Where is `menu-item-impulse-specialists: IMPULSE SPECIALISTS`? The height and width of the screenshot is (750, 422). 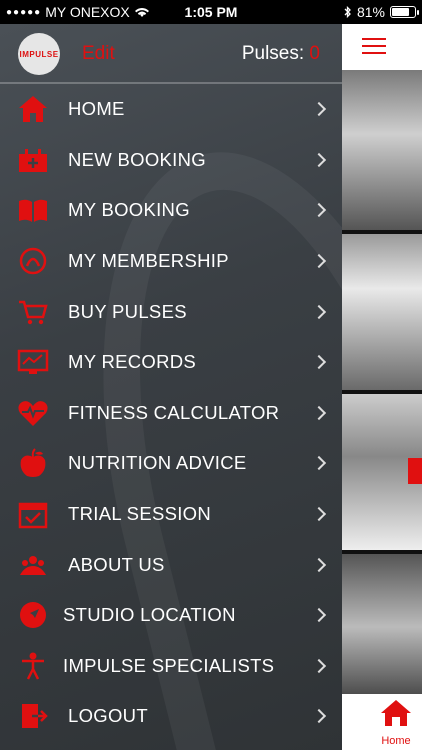 menu-item-impulse-specialists: IMPULSE SPECIALISTS is located at coordinates (171, 666).